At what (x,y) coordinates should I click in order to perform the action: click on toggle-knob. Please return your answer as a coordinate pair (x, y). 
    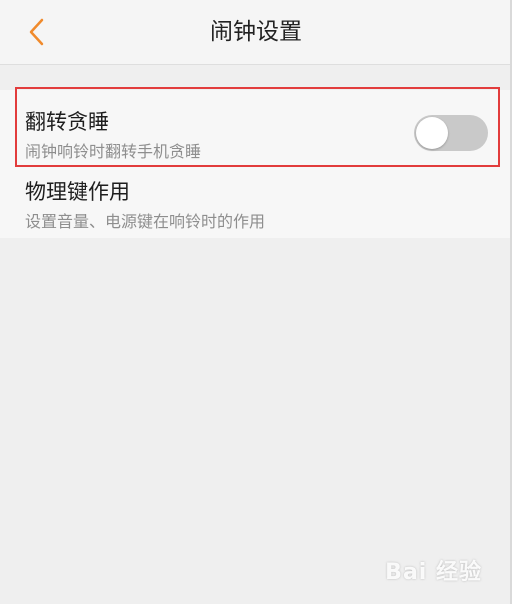
    Looking at the image, I should click on (432, 133).